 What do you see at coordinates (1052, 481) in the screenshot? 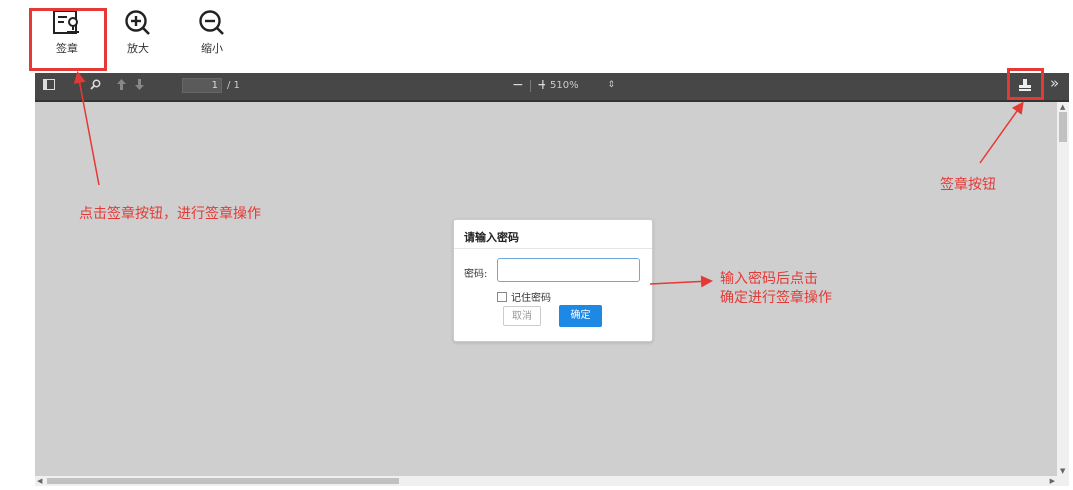
I see `scroll-right-icon: ▶` at bounding box center [1052, 481].